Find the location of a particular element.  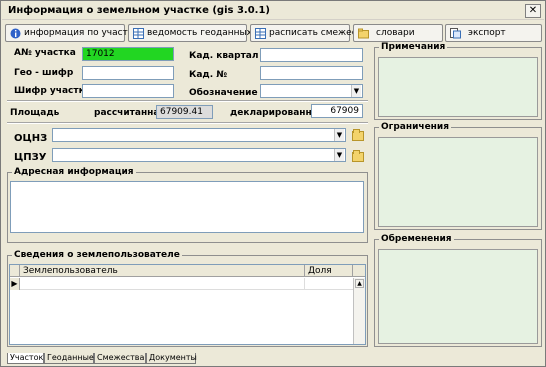

table-header: Землепользователь Доля is located at coordinates (187, 271).